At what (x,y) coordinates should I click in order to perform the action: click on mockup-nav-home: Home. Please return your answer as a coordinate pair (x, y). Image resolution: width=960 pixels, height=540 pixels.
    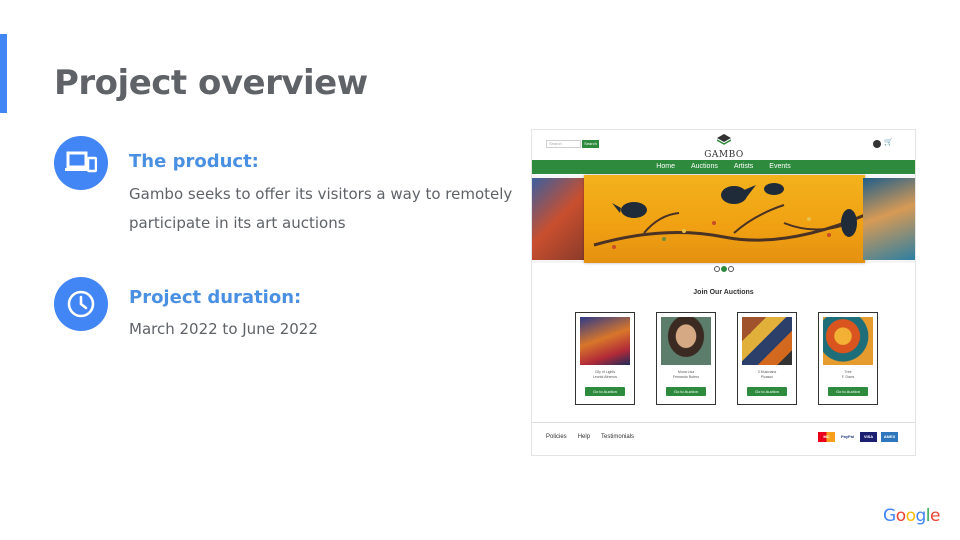
    Looking at the image, I should click on (665, 166).